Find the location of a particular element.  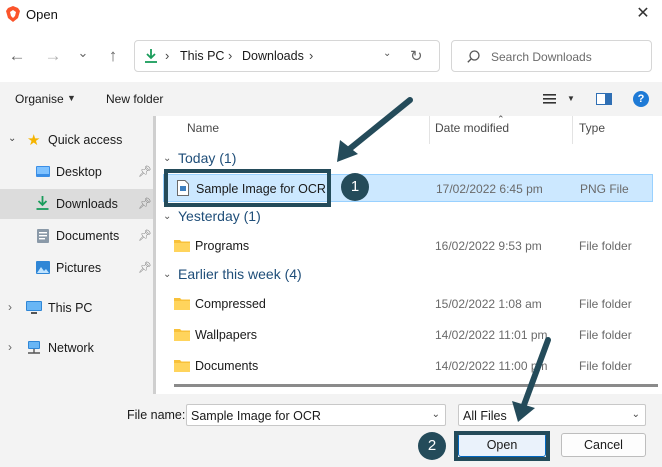

address-history-chevron-icon: ⌄ is located at coordinates (387, 53).